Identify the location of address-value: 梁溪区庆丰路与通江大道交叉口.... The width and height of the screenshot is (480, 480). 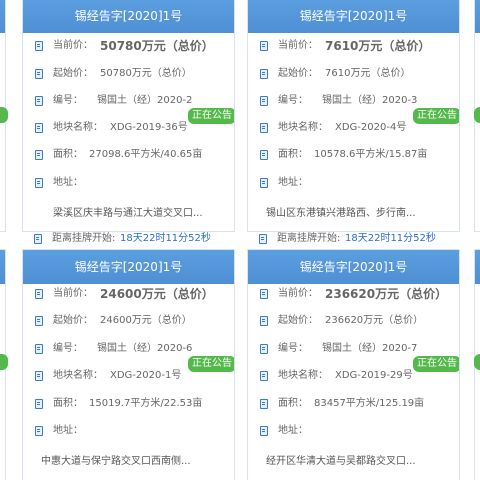
(128, 213).